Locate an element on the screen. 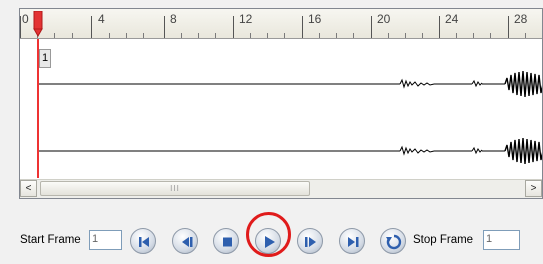 Image resolution: width=543 pixels, height=264 pixels. ruler-label-16: 16 is located at coordinates (315, 19).